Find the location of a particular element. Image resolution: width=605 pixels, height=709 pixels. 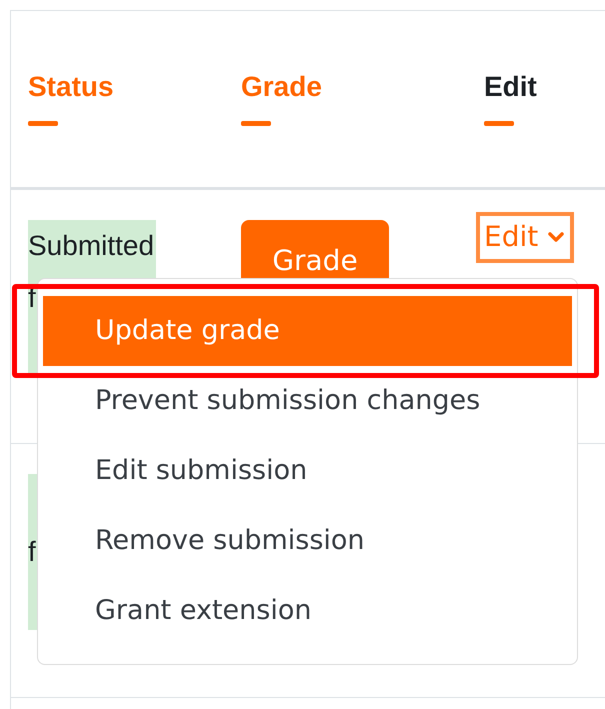

column-header: Edit is located at coordinates (510, 87).